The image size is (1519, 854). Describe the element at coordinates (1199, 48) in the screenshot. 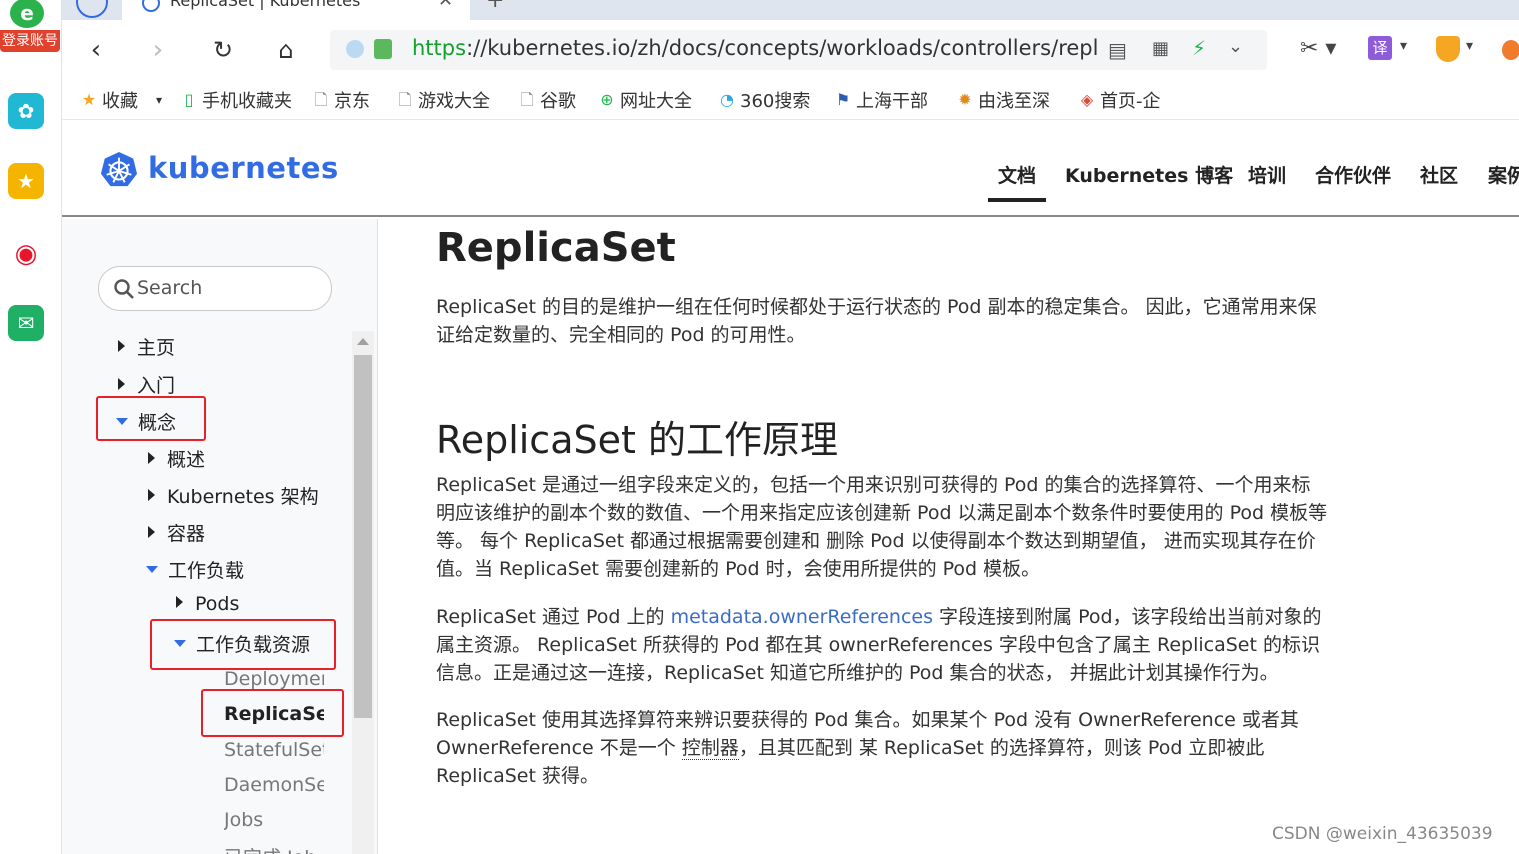

I see `speed-mode-icon: ⚡` at that location.